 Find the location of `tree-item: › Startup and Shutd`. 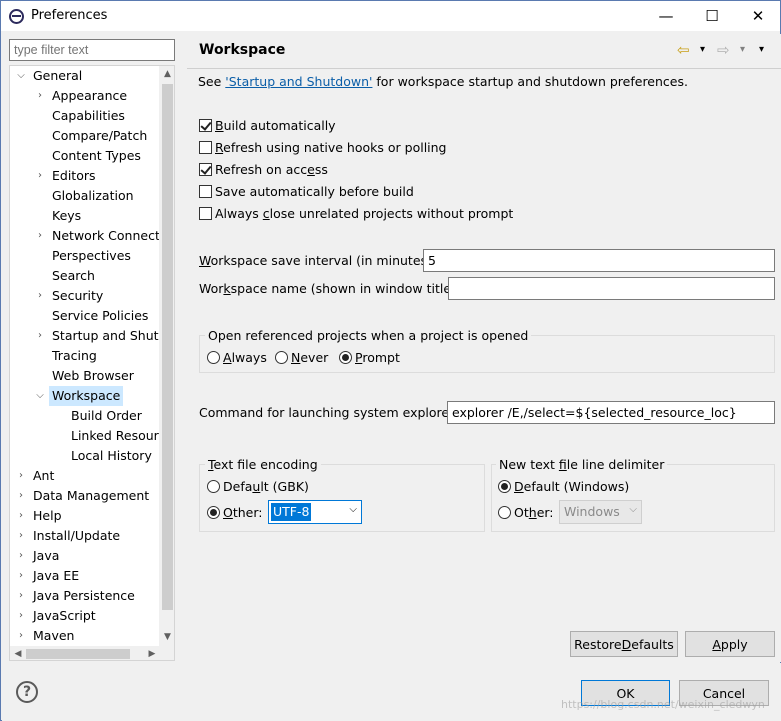

tree-item: › Startup and Shutd is located at coordinates (88, 336).